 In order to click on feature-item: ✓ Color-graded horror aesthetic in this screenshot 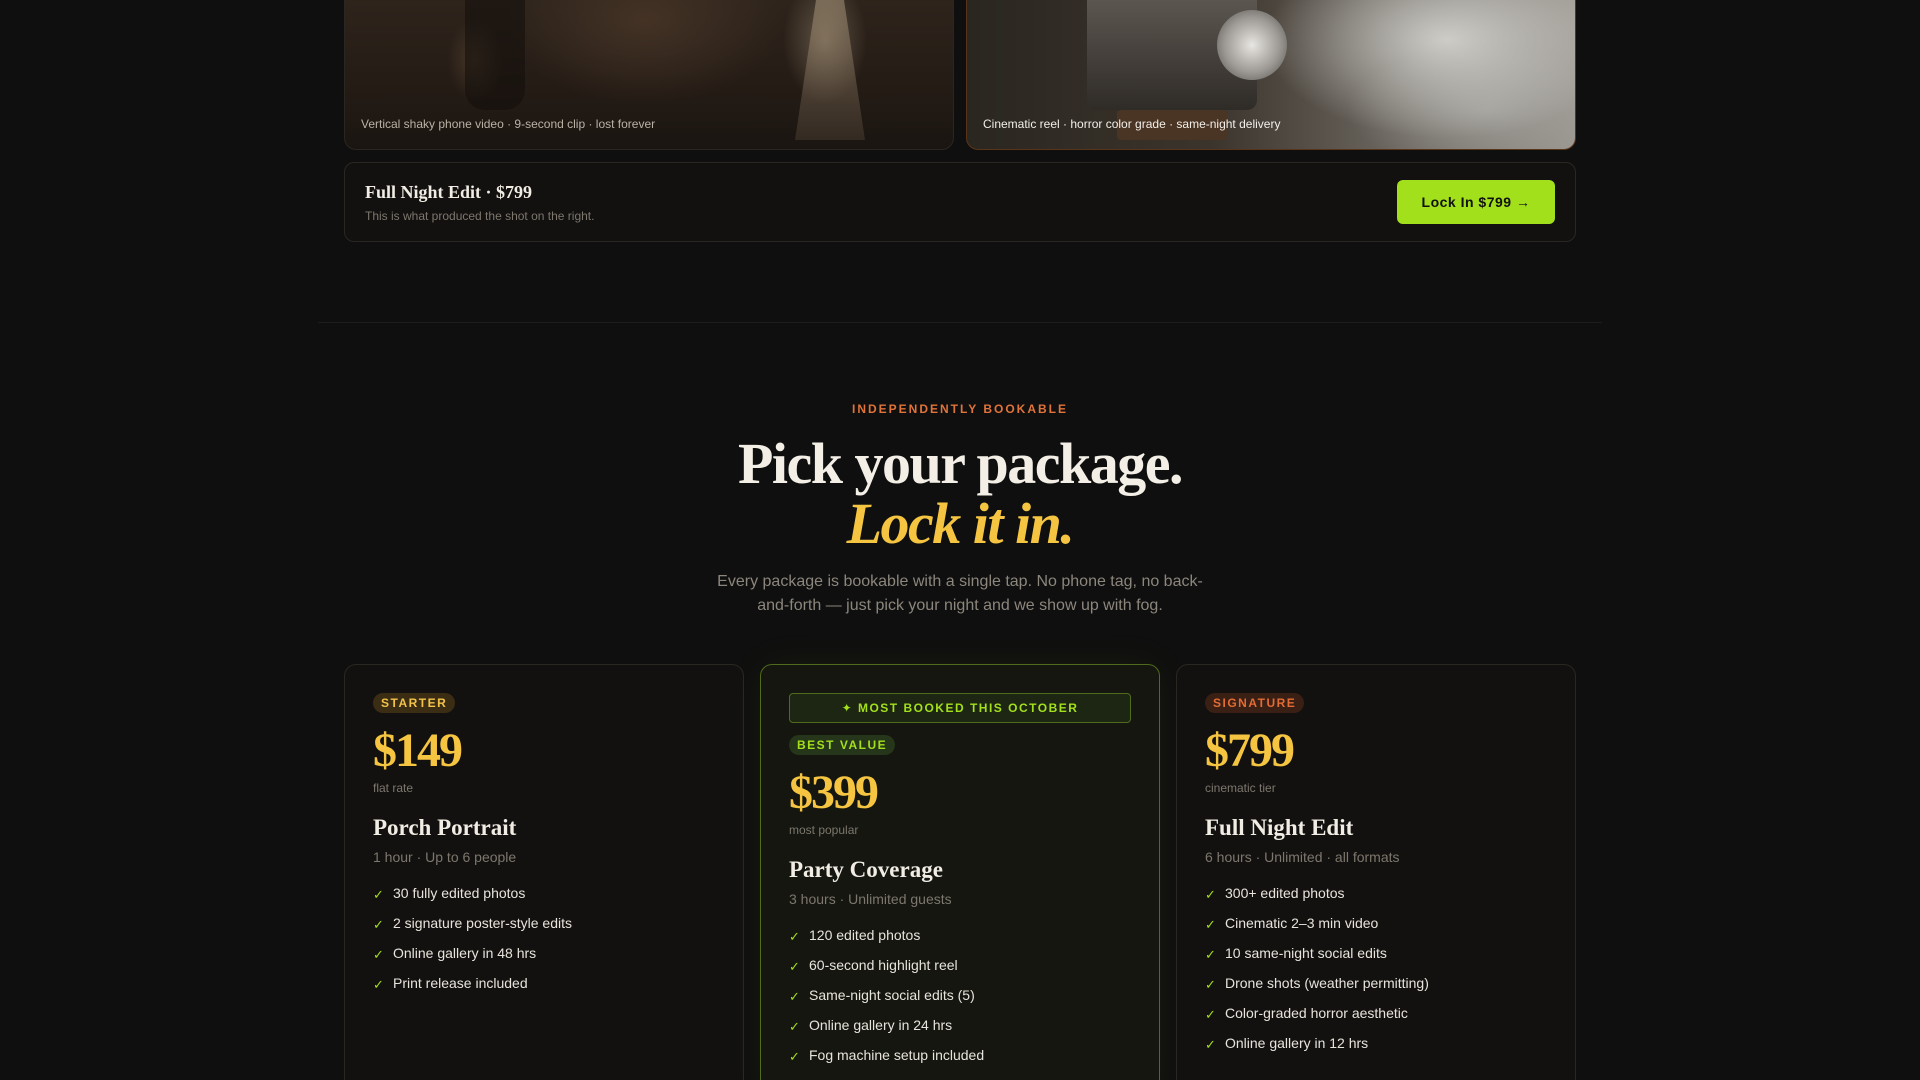, I will do `click(1376, 1020)`.